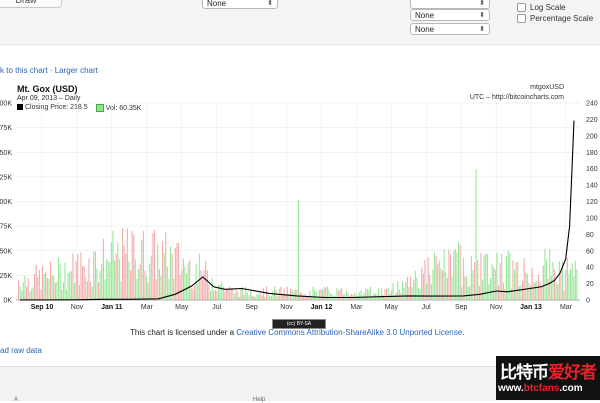 Image resolution: width=600 pixels, height=403 pixels. Describe the element at coordinates (16, 400) in the screenshot. I see `footer-fragment-a: A` at that location.